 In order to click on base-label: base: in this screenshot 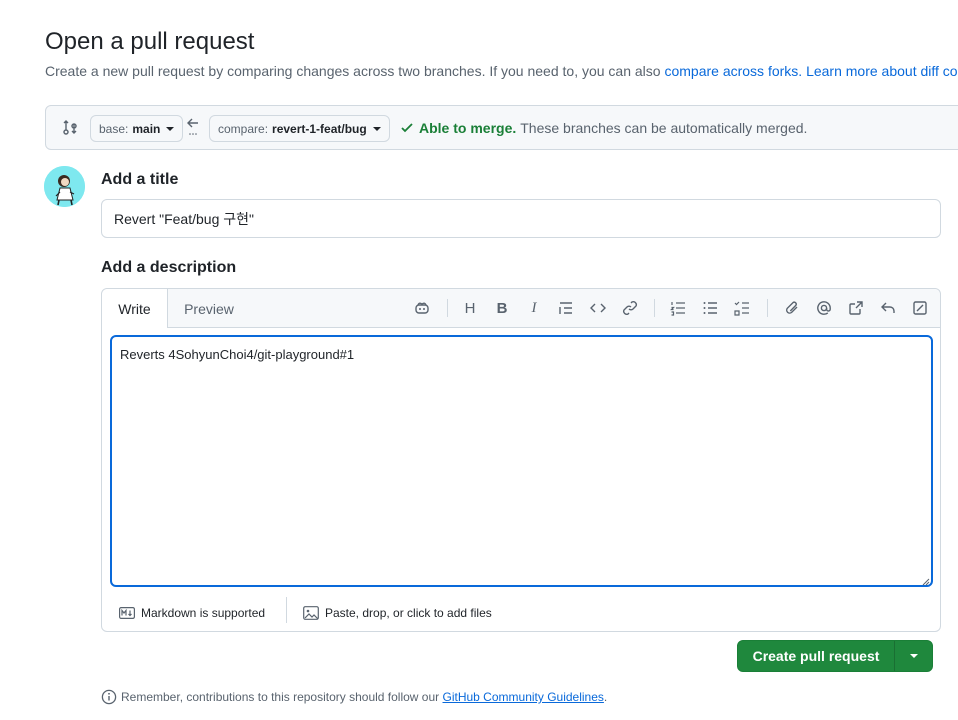, I will do `click(114, 128)`.